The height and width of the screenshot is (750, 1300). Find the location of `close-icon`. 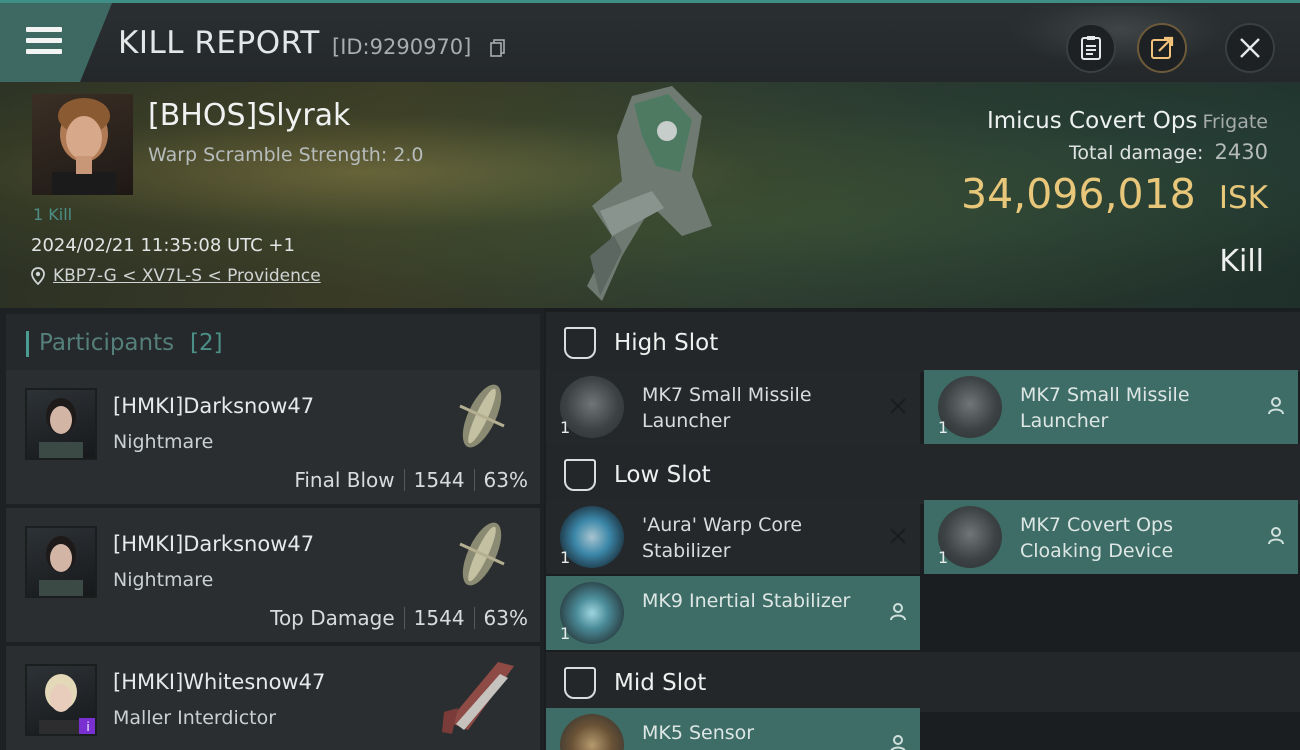

close-icon is located at coordinates (1250, 48).